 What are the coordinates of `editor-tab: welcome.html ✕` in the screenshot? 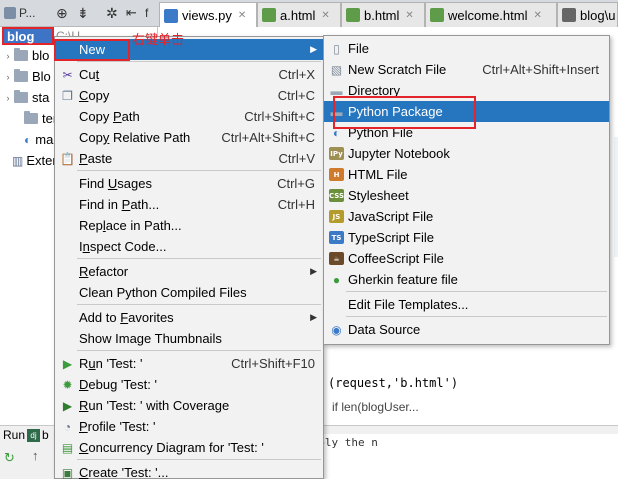 It's located at (491, 14).